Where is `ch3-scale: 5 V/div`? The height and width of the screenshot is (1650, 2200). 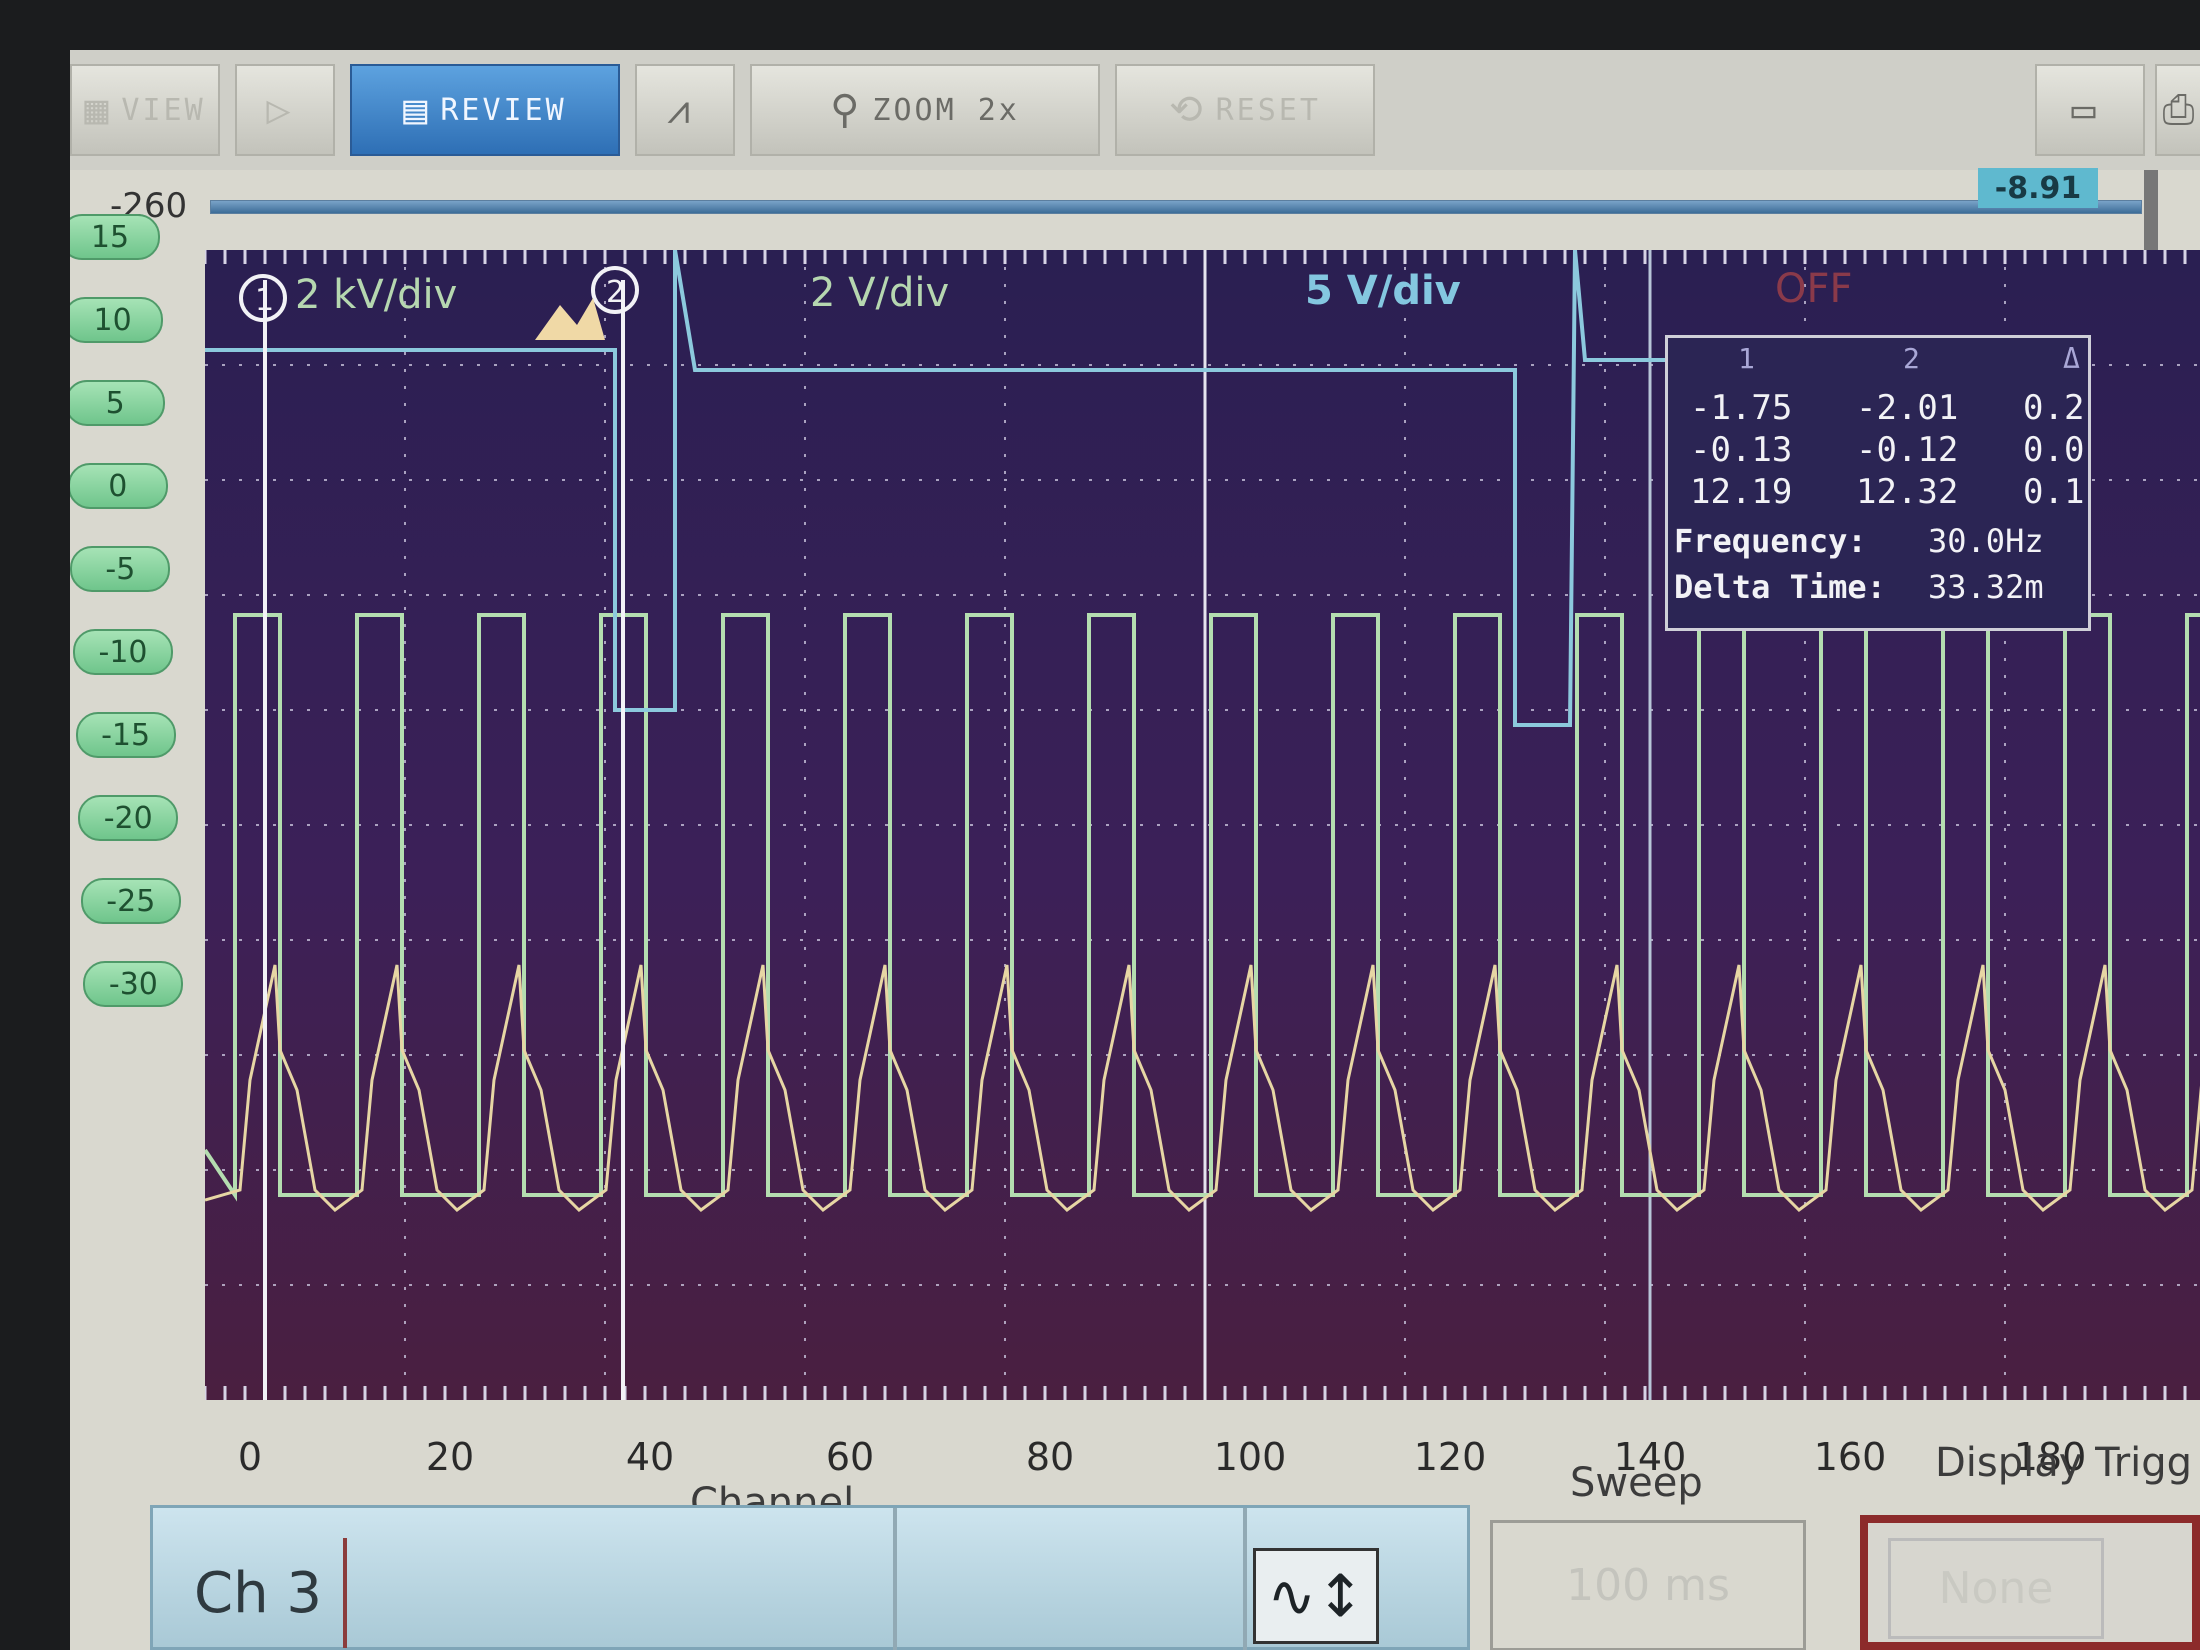
ch3-scale: 5 V/div is located at coordinates (1383, 291).